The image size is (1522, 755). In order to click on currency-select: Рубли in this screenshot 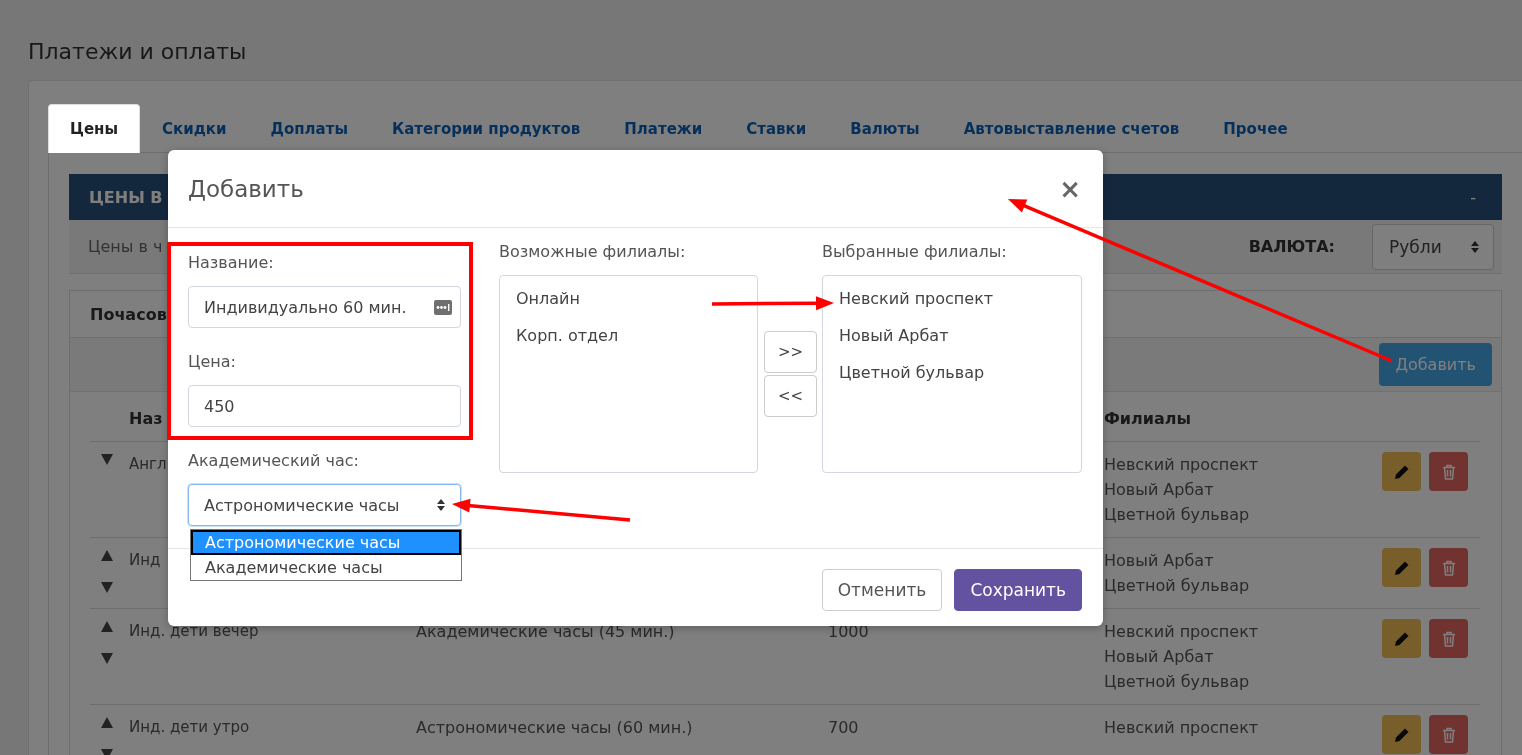, I will do `click(1433, 246)`.